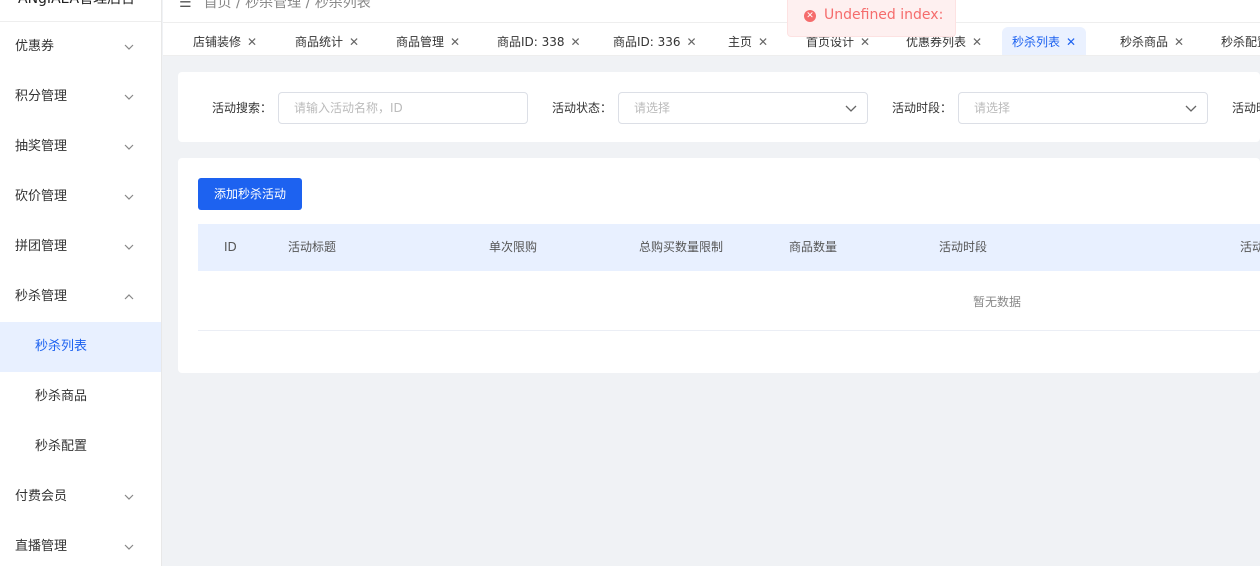 This screenshot has width=1260, height=566. I want to click on input-placeholder: 请输入活动名称，ID, so click(348, 108).